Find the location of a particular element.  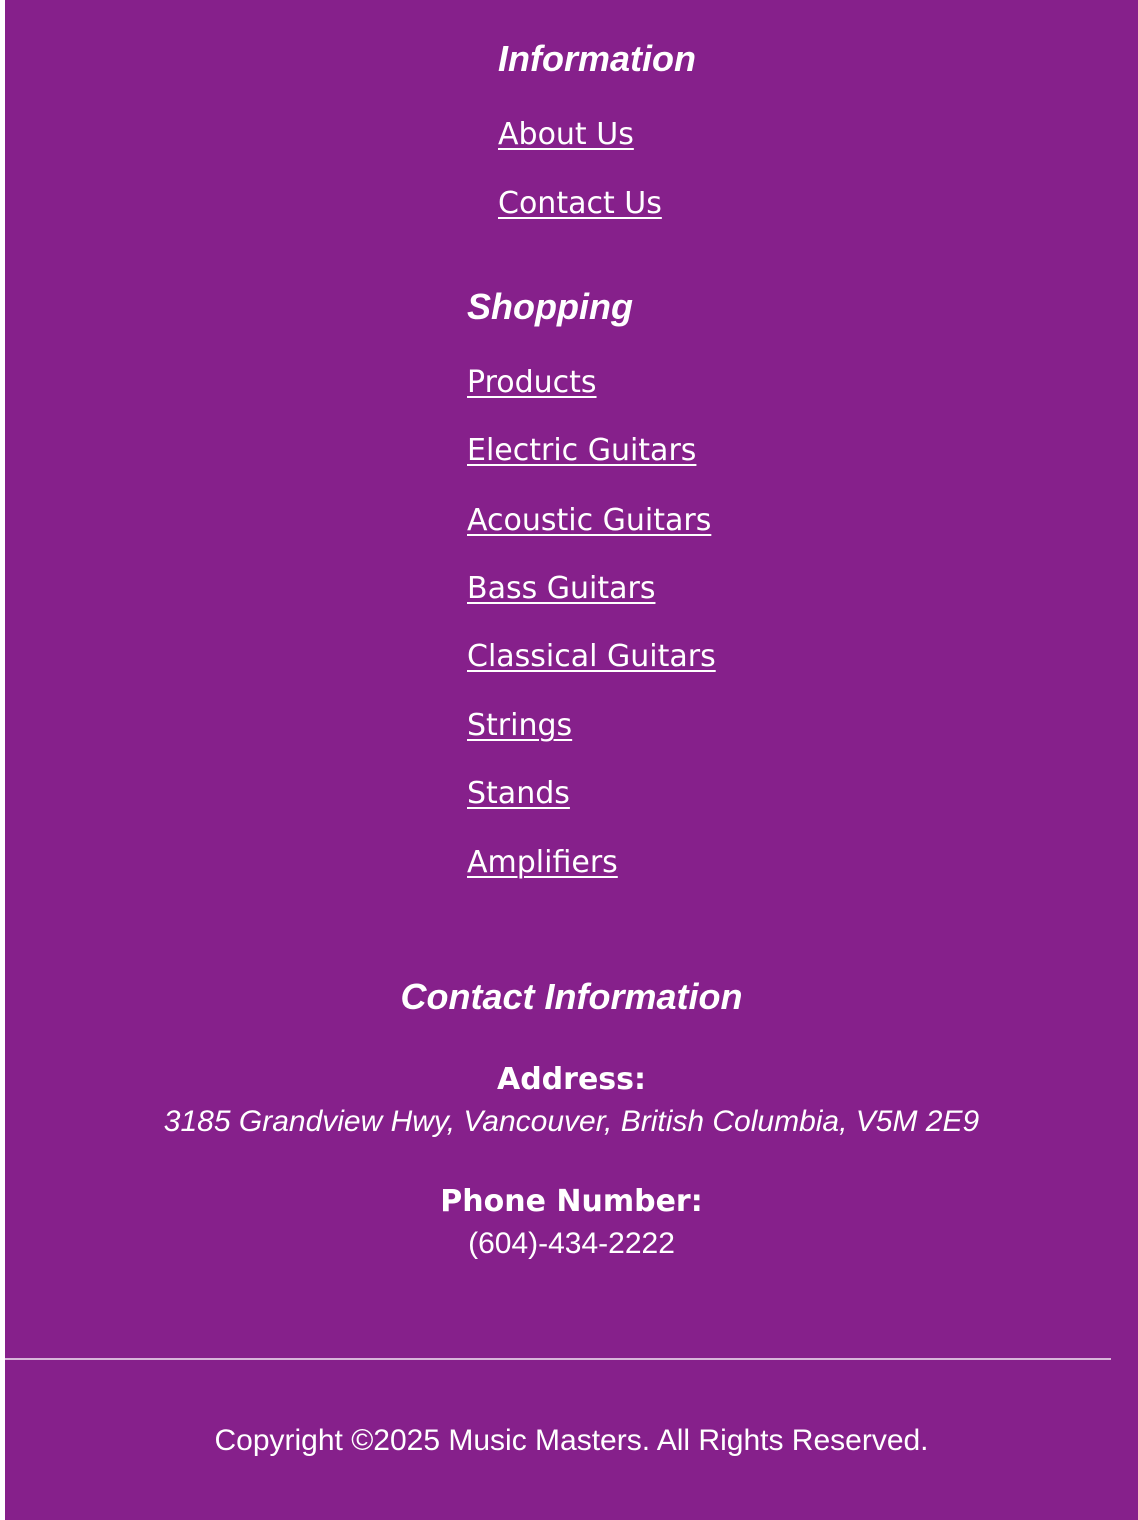

amplifiers-link: Amplifiers is located at coordinates (542, 863).